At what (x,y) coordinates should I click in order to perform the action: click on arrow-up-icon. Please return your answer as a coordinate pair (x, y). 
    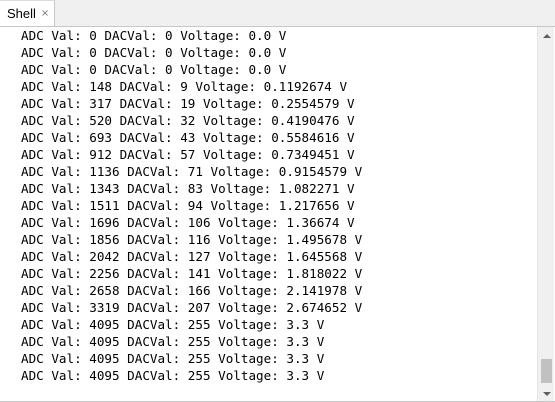
    Looking at the image, I should click on (546, 35).